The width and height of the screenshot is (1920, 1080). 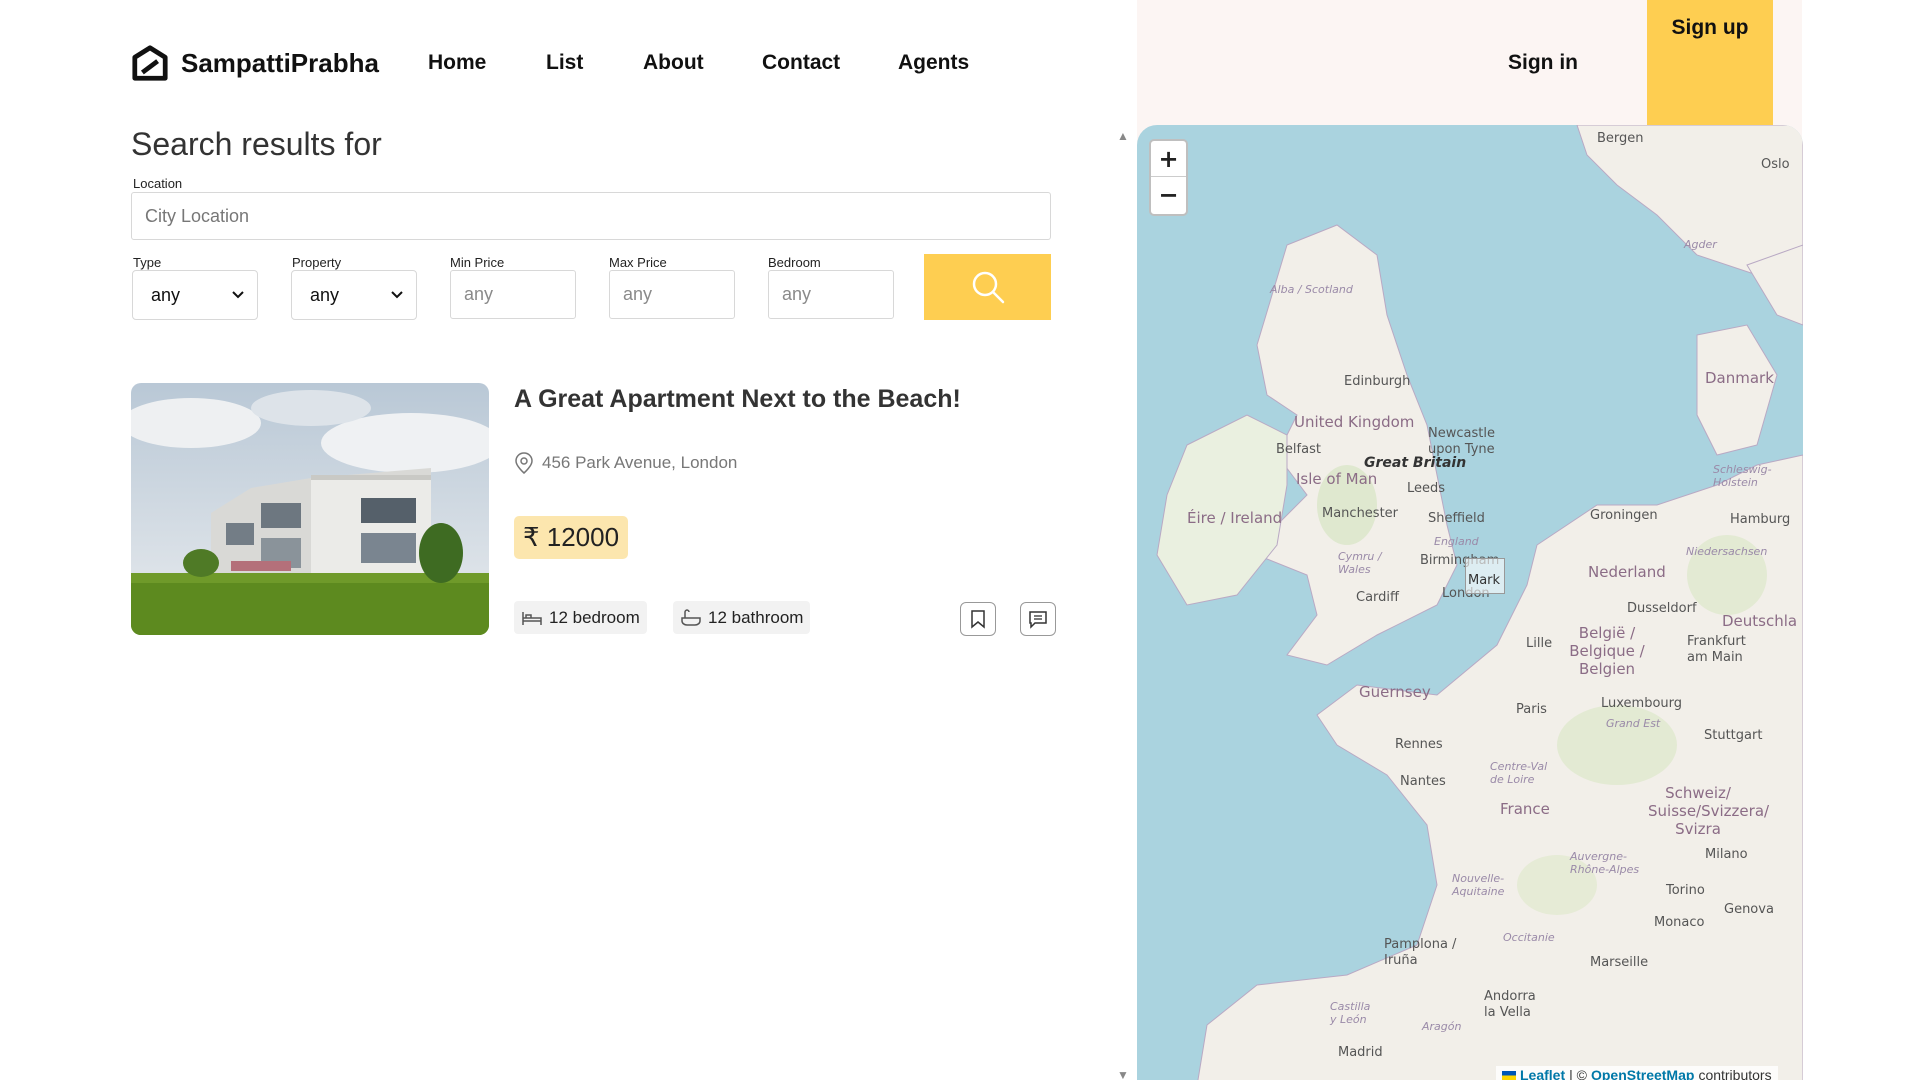 I want to click on zoom-control: + −, so click(x=1168, y=177).